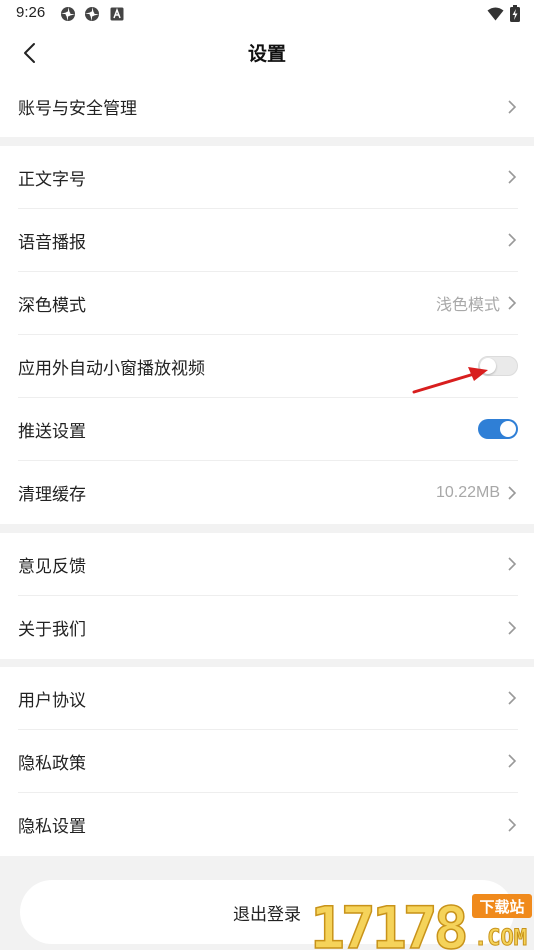  Describe the element at coordinates (467, 492) in the screenshot. I see `cache-size-value: 10.22MB` at that location.